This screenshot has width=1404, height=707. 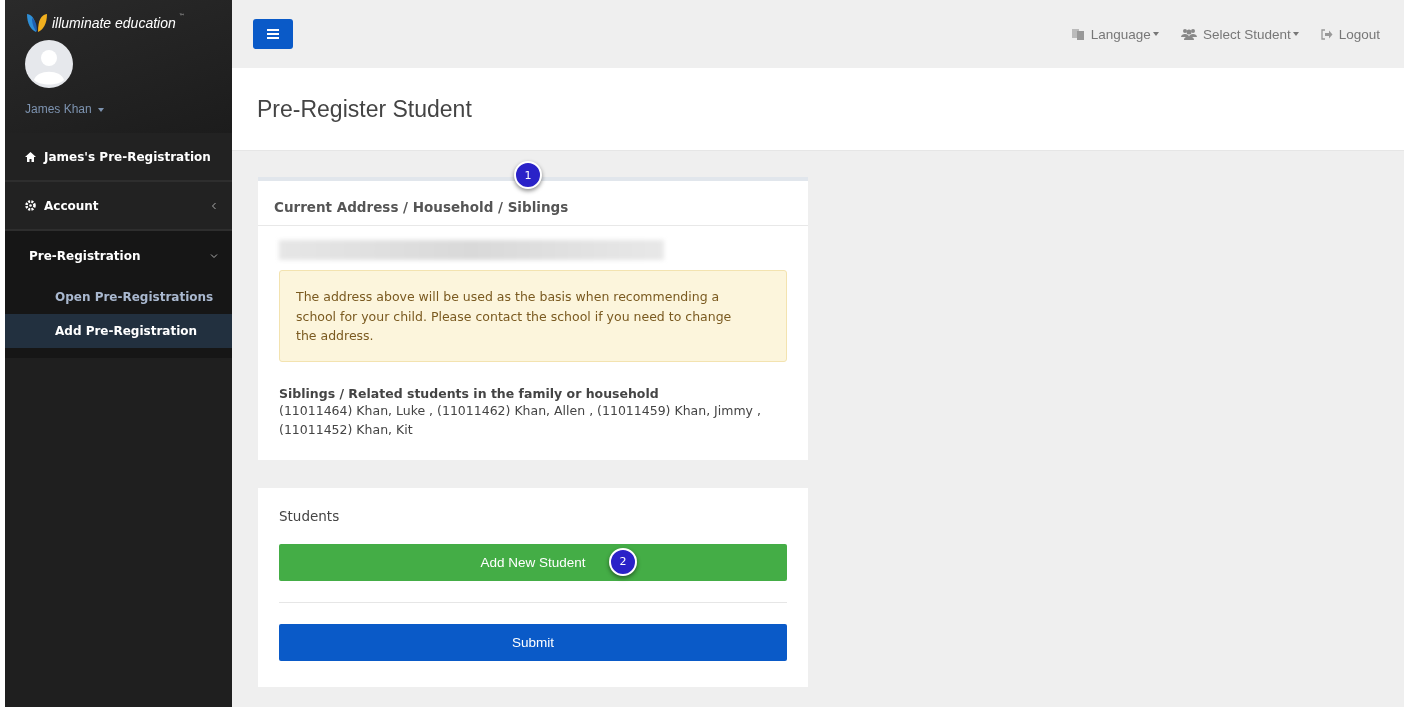 I want to click on nav-subitem: Add Pre-Registration, so click(x=118, y=331).